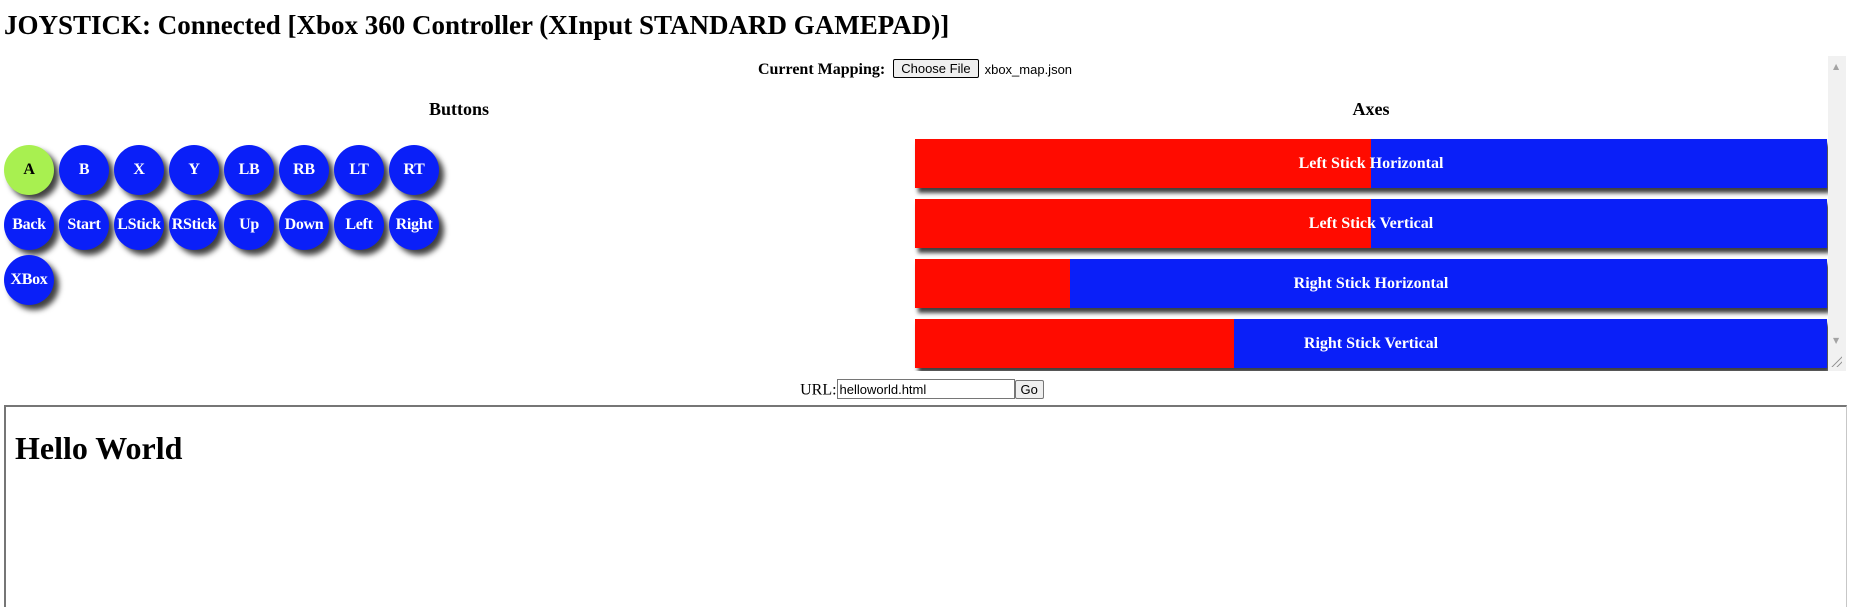 This screenshot has width=1852, height=607. Describe the element at coordinates (84, 170) in the screenshot. I see `controller-button: B` at that location.